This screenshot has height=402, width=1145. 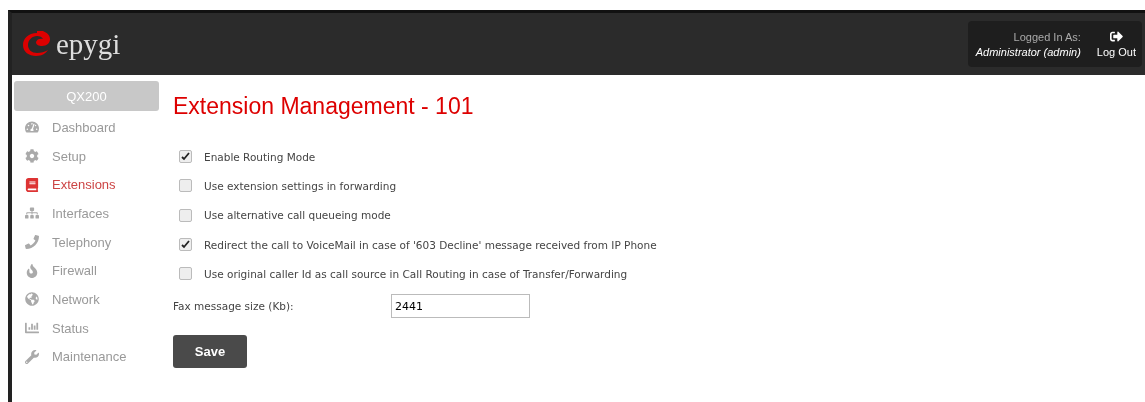 What do you see at coordinates (260, 156) in the screenshot?
I see `option-label: Enable Routing Mode` at bounding box center [260, 156].